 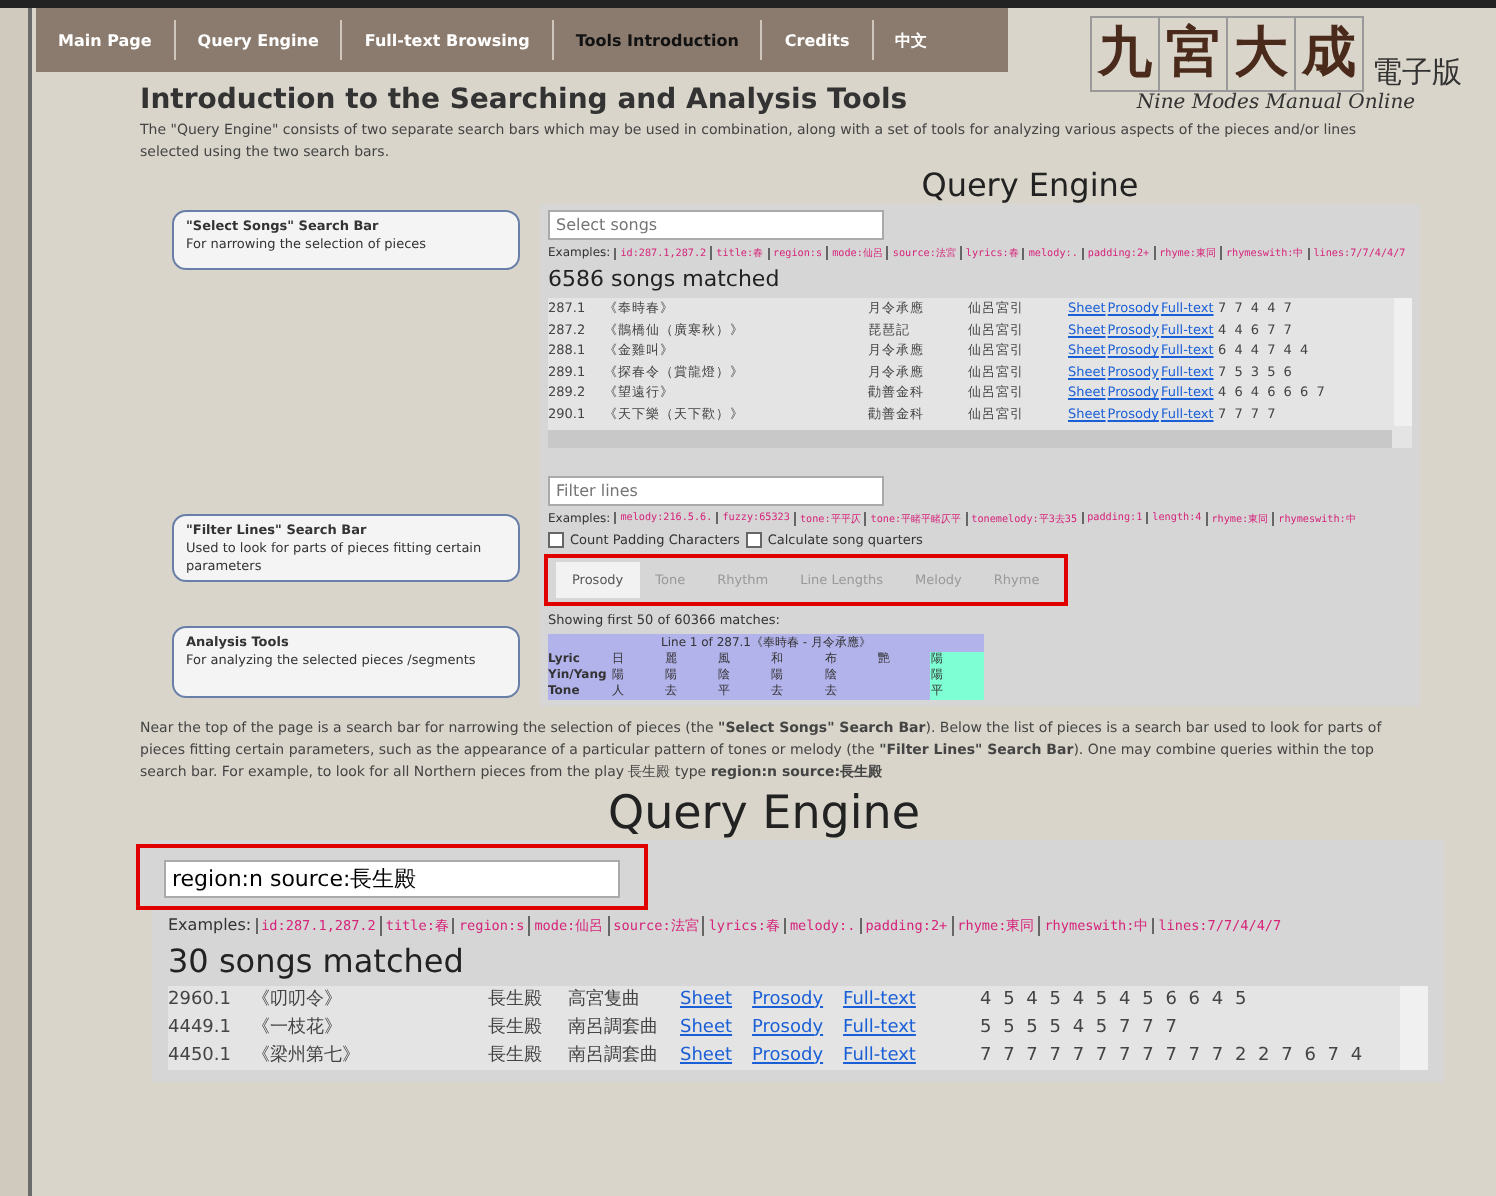 I want to click on logo-subtitle: Nine Modes Manual Online, so click(x=1276, y=103).